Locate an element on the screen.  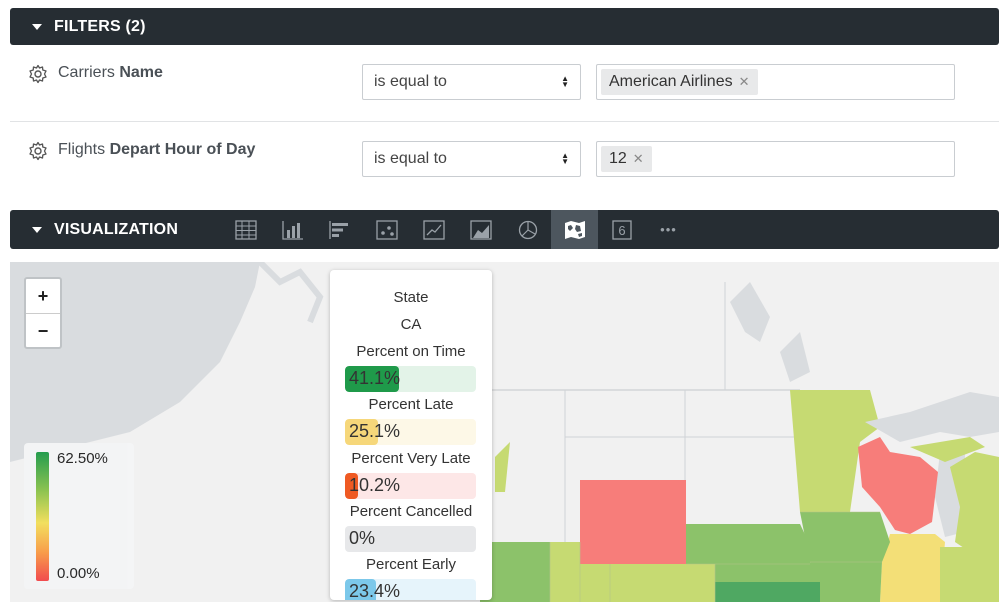
filter-label: Carriers Name is located at coordinates (110, 72).